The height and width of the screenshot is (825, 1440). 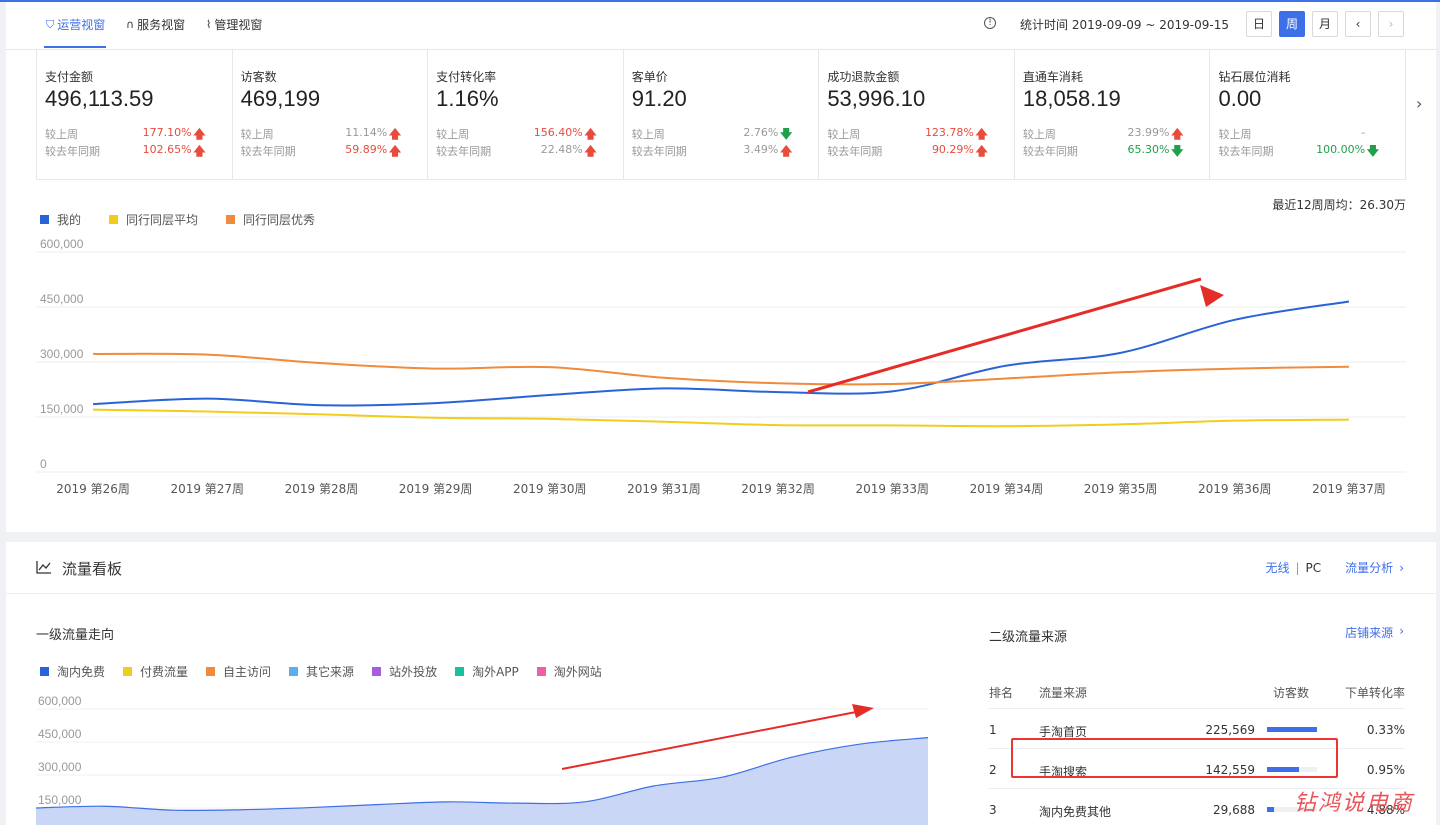 I want to click on compare-pct: 2.76%, so click(x=761, y=132).